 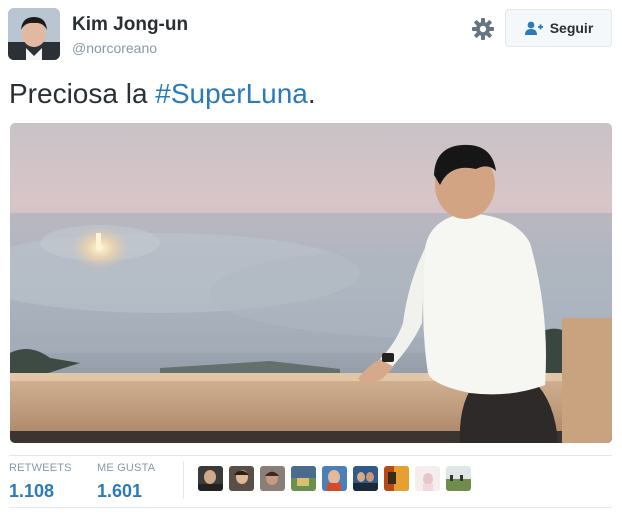 I want to click on gear-icon, so click(x=483, y=29).